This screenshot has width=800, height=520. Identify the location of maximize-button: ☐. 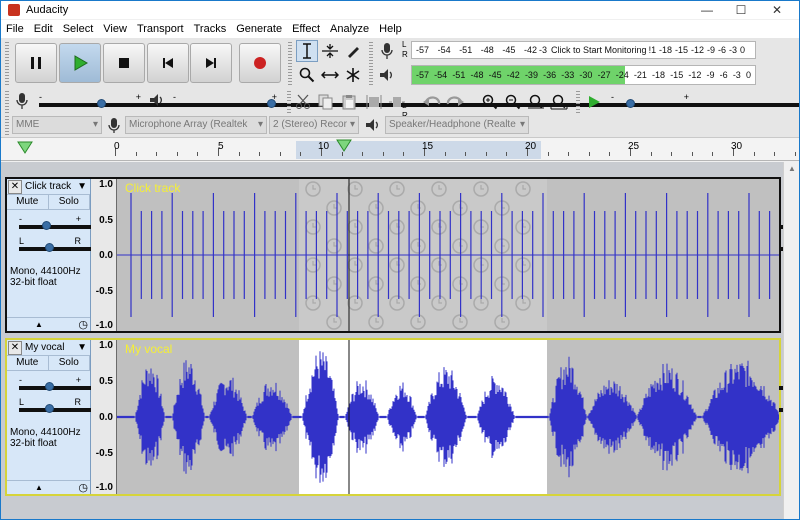
(741, 10).